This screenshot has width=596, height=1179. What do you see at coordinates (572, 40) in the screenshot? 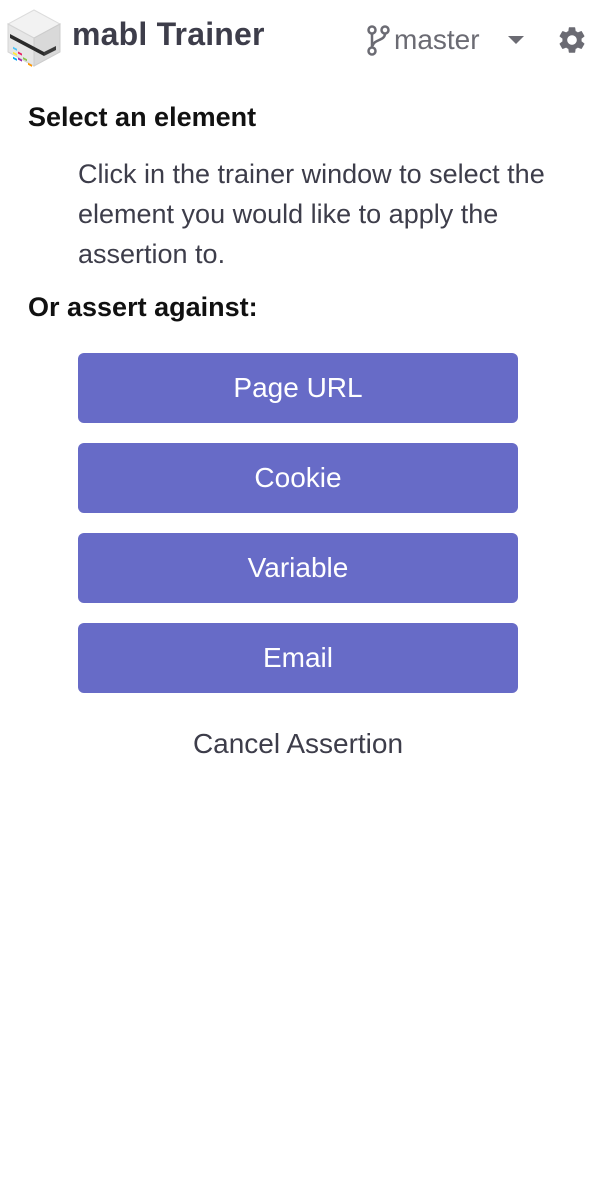
I see `gear-icon` at bounding box center [572, 40].